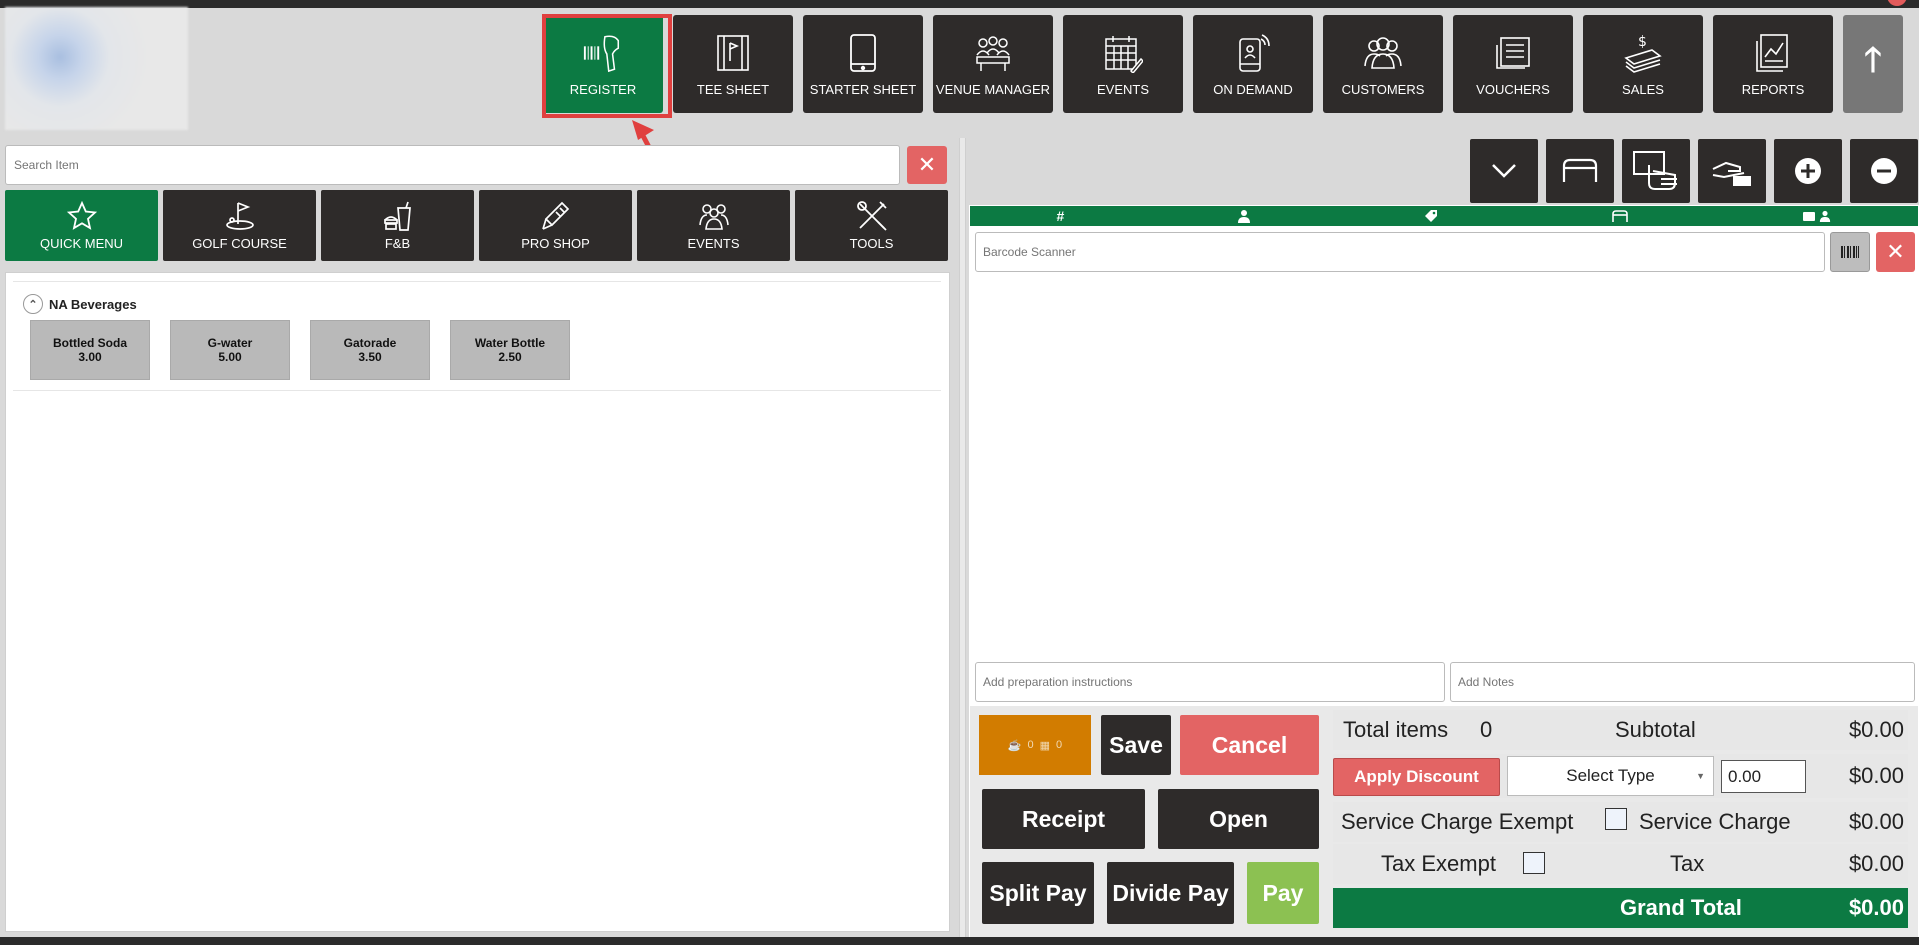 This screenshot has height=945, width=1919. I want to click on save-button: Save, so click(1136, 745).